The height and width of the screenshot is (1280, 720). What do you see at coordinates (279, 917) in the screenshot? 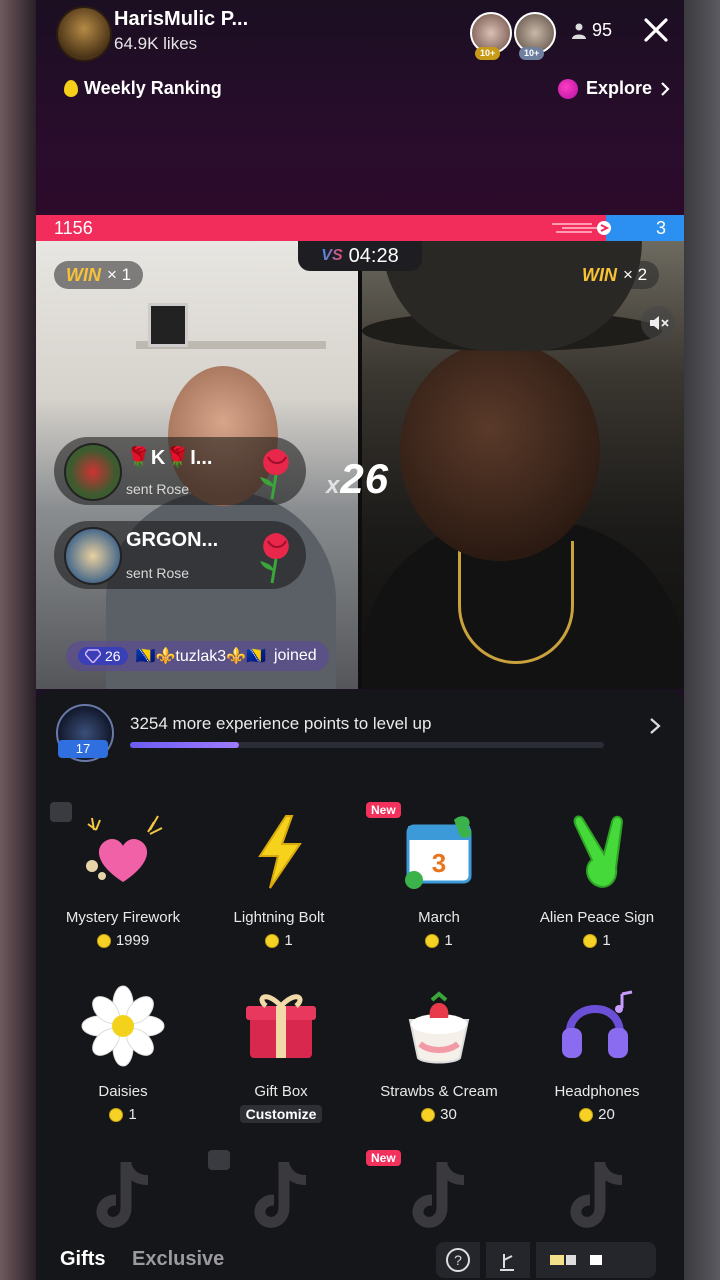
I see `gift-name: Lightning Bolt` at bounding box center [279, 917].